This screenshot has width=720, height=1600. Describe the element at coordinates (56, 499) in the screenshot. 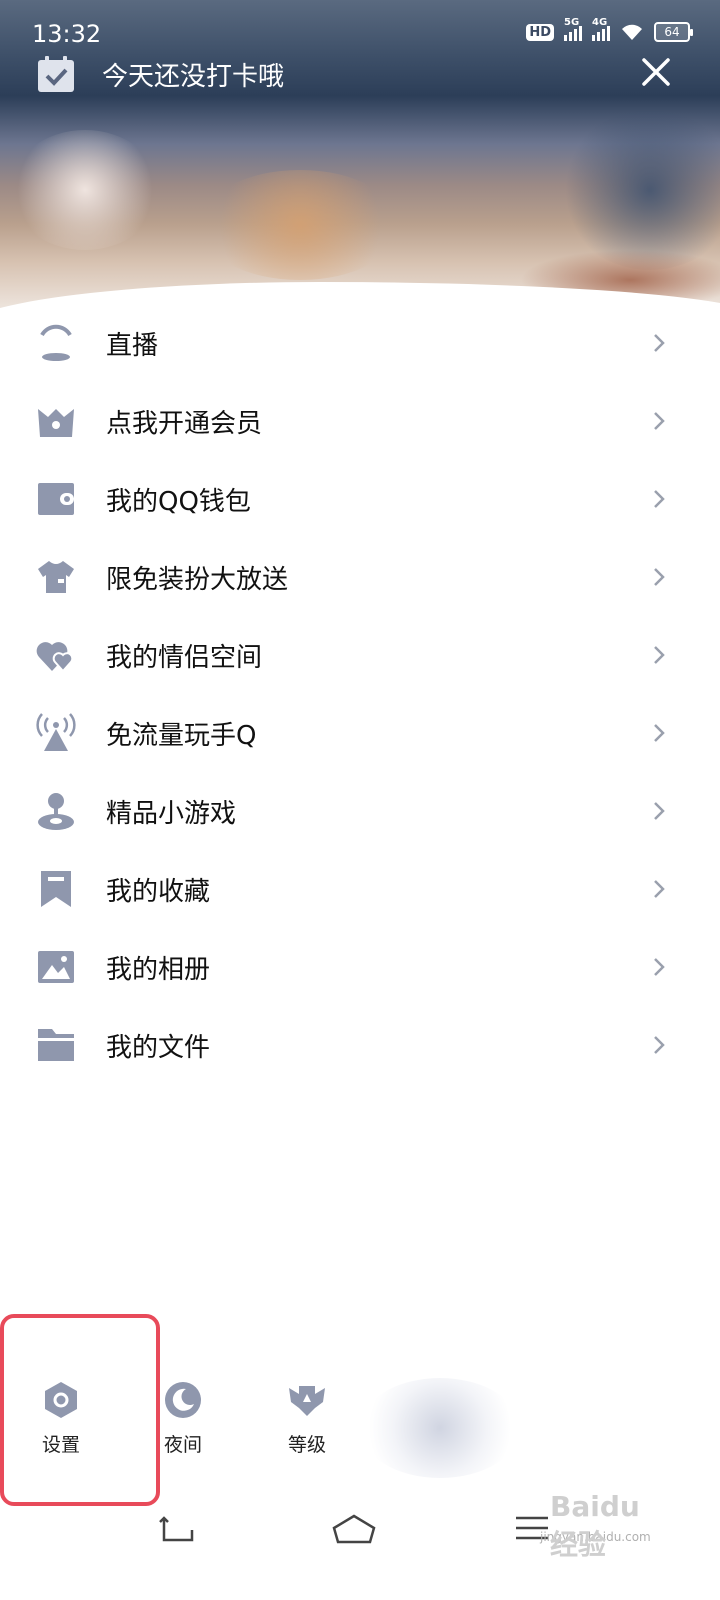

I see `wallet-icon` at that location.